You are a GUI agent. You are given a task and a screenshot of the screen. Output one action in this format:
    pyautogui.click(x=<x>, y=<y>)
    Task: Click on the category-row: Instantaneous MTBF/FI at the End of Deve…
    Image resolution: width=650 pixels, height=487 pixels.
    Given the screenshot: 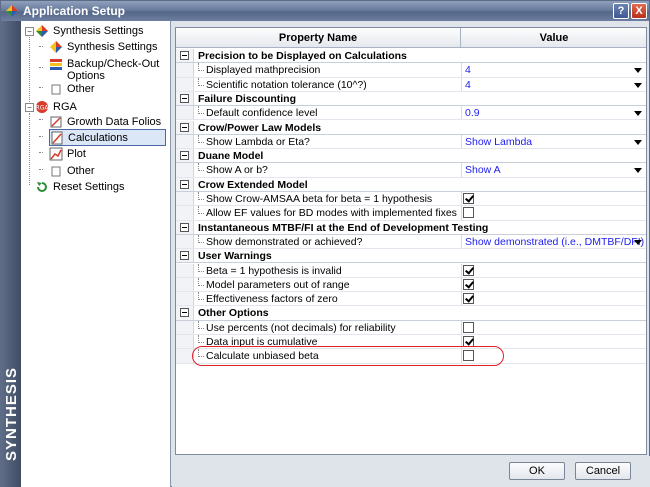 What is the action you would take?
    pyautogui.click(x=411, y=227)
    